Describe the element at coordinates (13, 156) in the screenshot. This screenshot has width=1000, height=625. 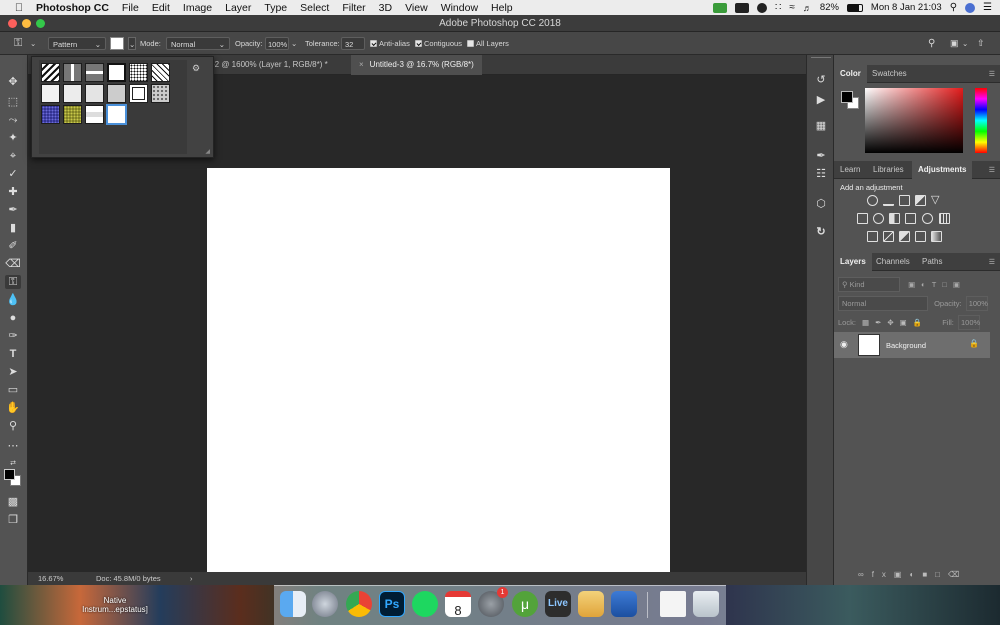
I see `crop-tool-icon: ⌖` at that location.